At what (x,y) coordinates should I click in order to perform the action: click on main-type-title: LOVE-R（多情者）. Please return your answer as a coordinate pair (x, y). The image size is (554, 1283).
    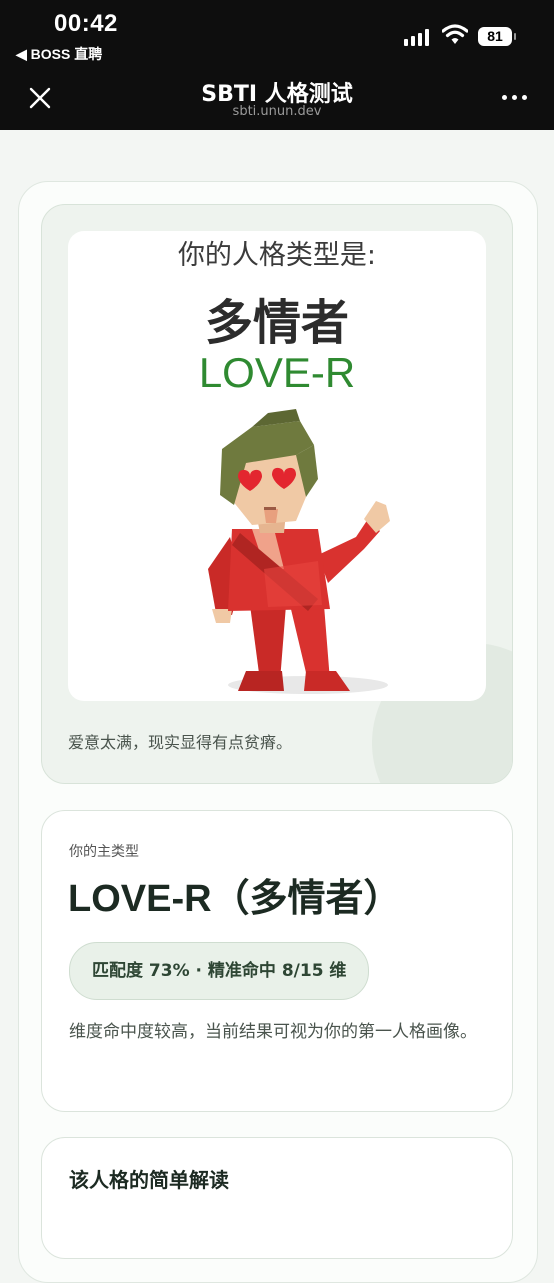
    Looking at the image, I should click on (235, 899).